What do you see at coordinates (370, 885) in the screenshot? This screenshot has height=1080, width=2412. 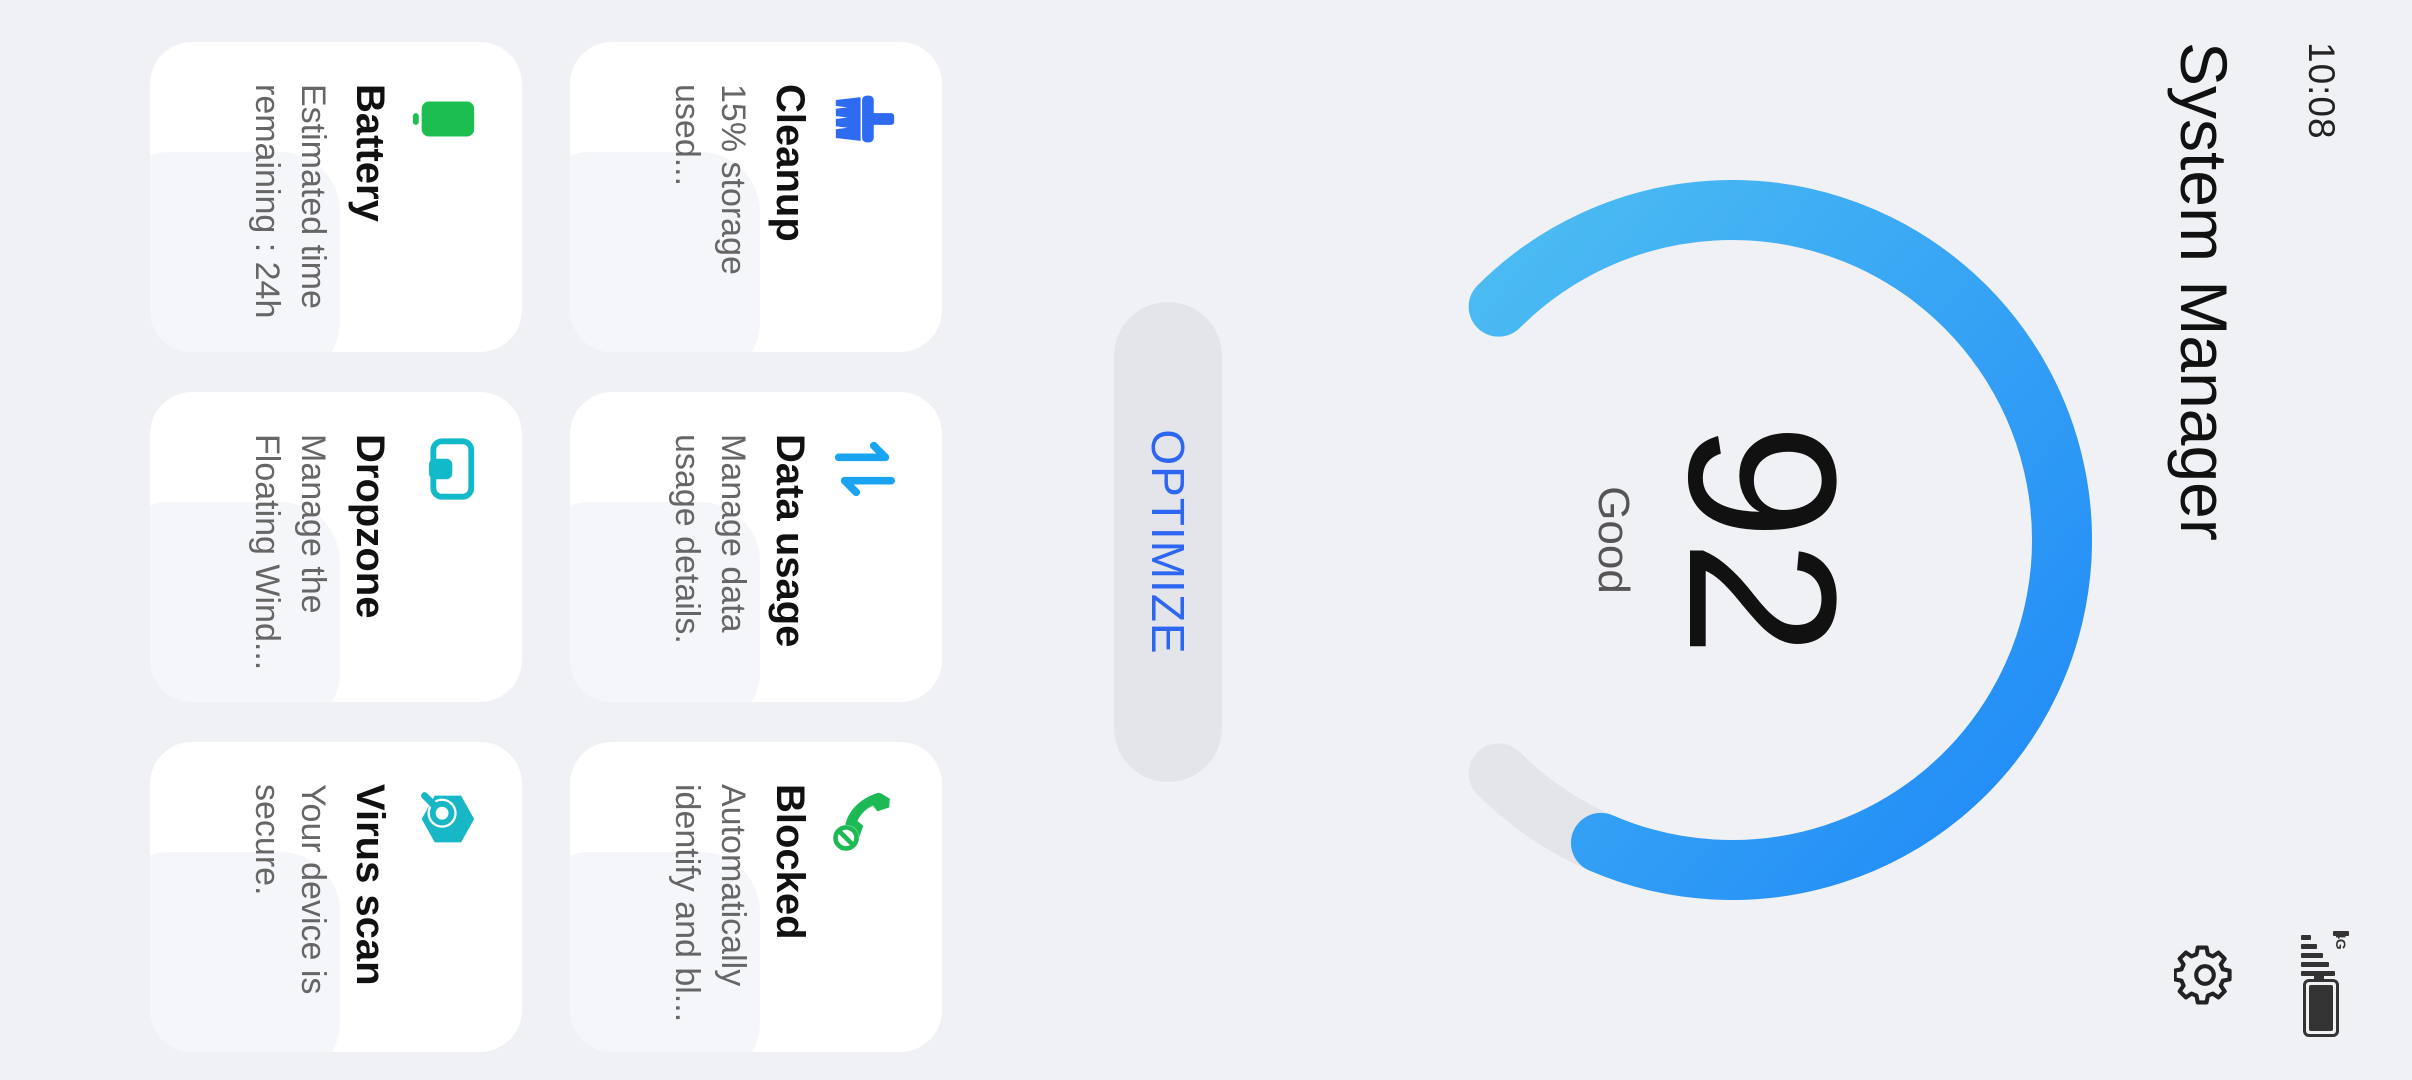 I see `card-title: Virus scan` at bounding box center [370, 885].